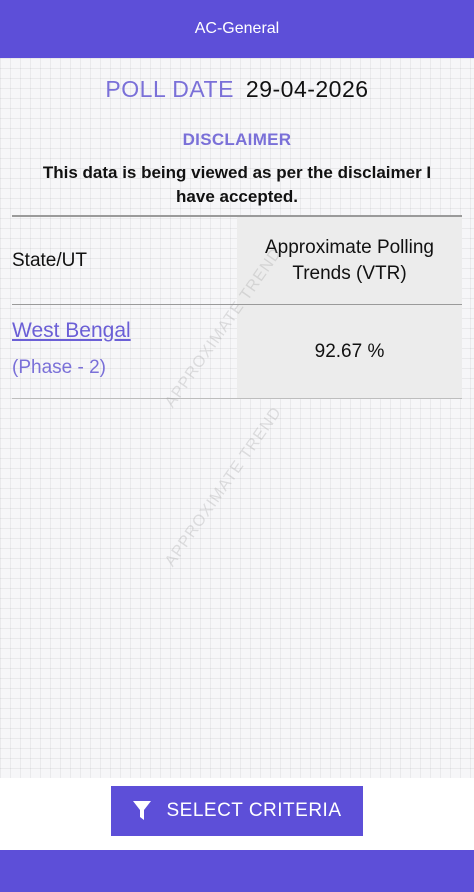 The image size is (474, 892). What do you see at coordinates (224, 486) in the screenshot?
I see `watermark: APPROXIMATE TREND` at bounding box center [224, 486].